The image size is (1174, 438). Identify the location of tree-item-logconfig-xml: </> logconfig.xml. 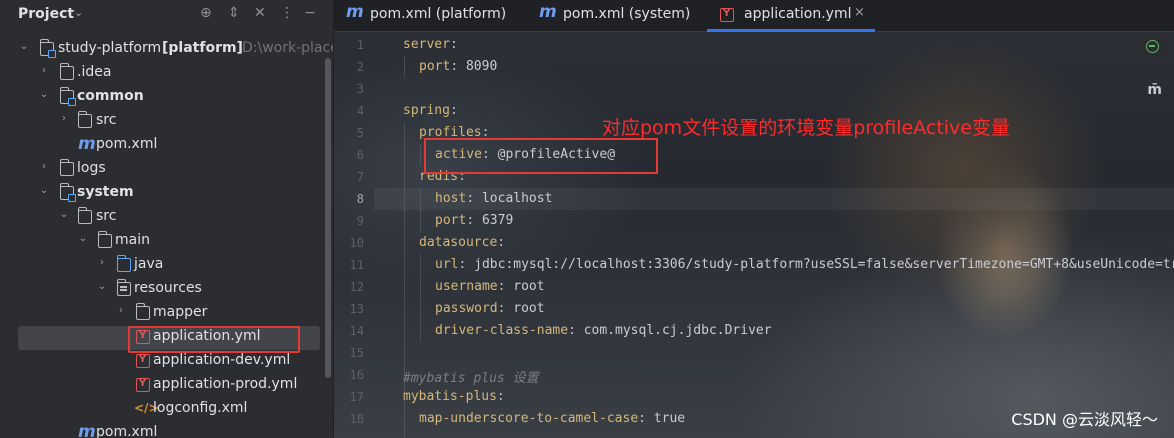
(166, 410).